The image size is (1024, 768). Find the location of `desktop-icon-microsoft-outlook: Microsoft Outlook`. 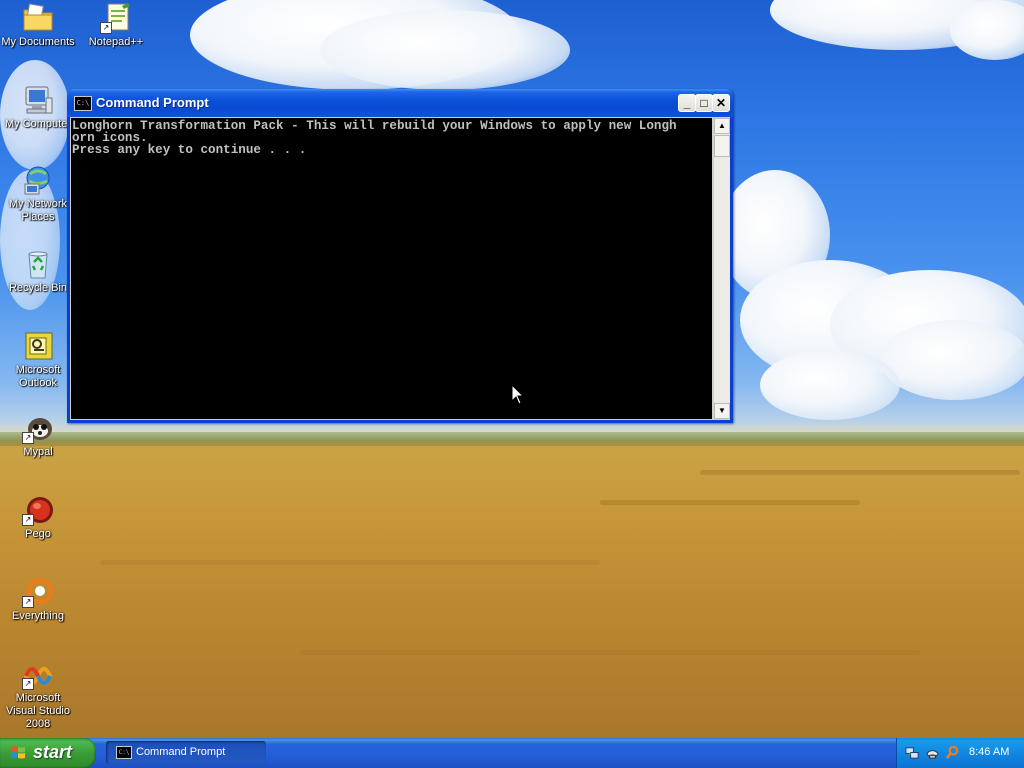

desktop-icon-microsoft-outlook: Microsoft Outlook is located at coordinates (38, 360).